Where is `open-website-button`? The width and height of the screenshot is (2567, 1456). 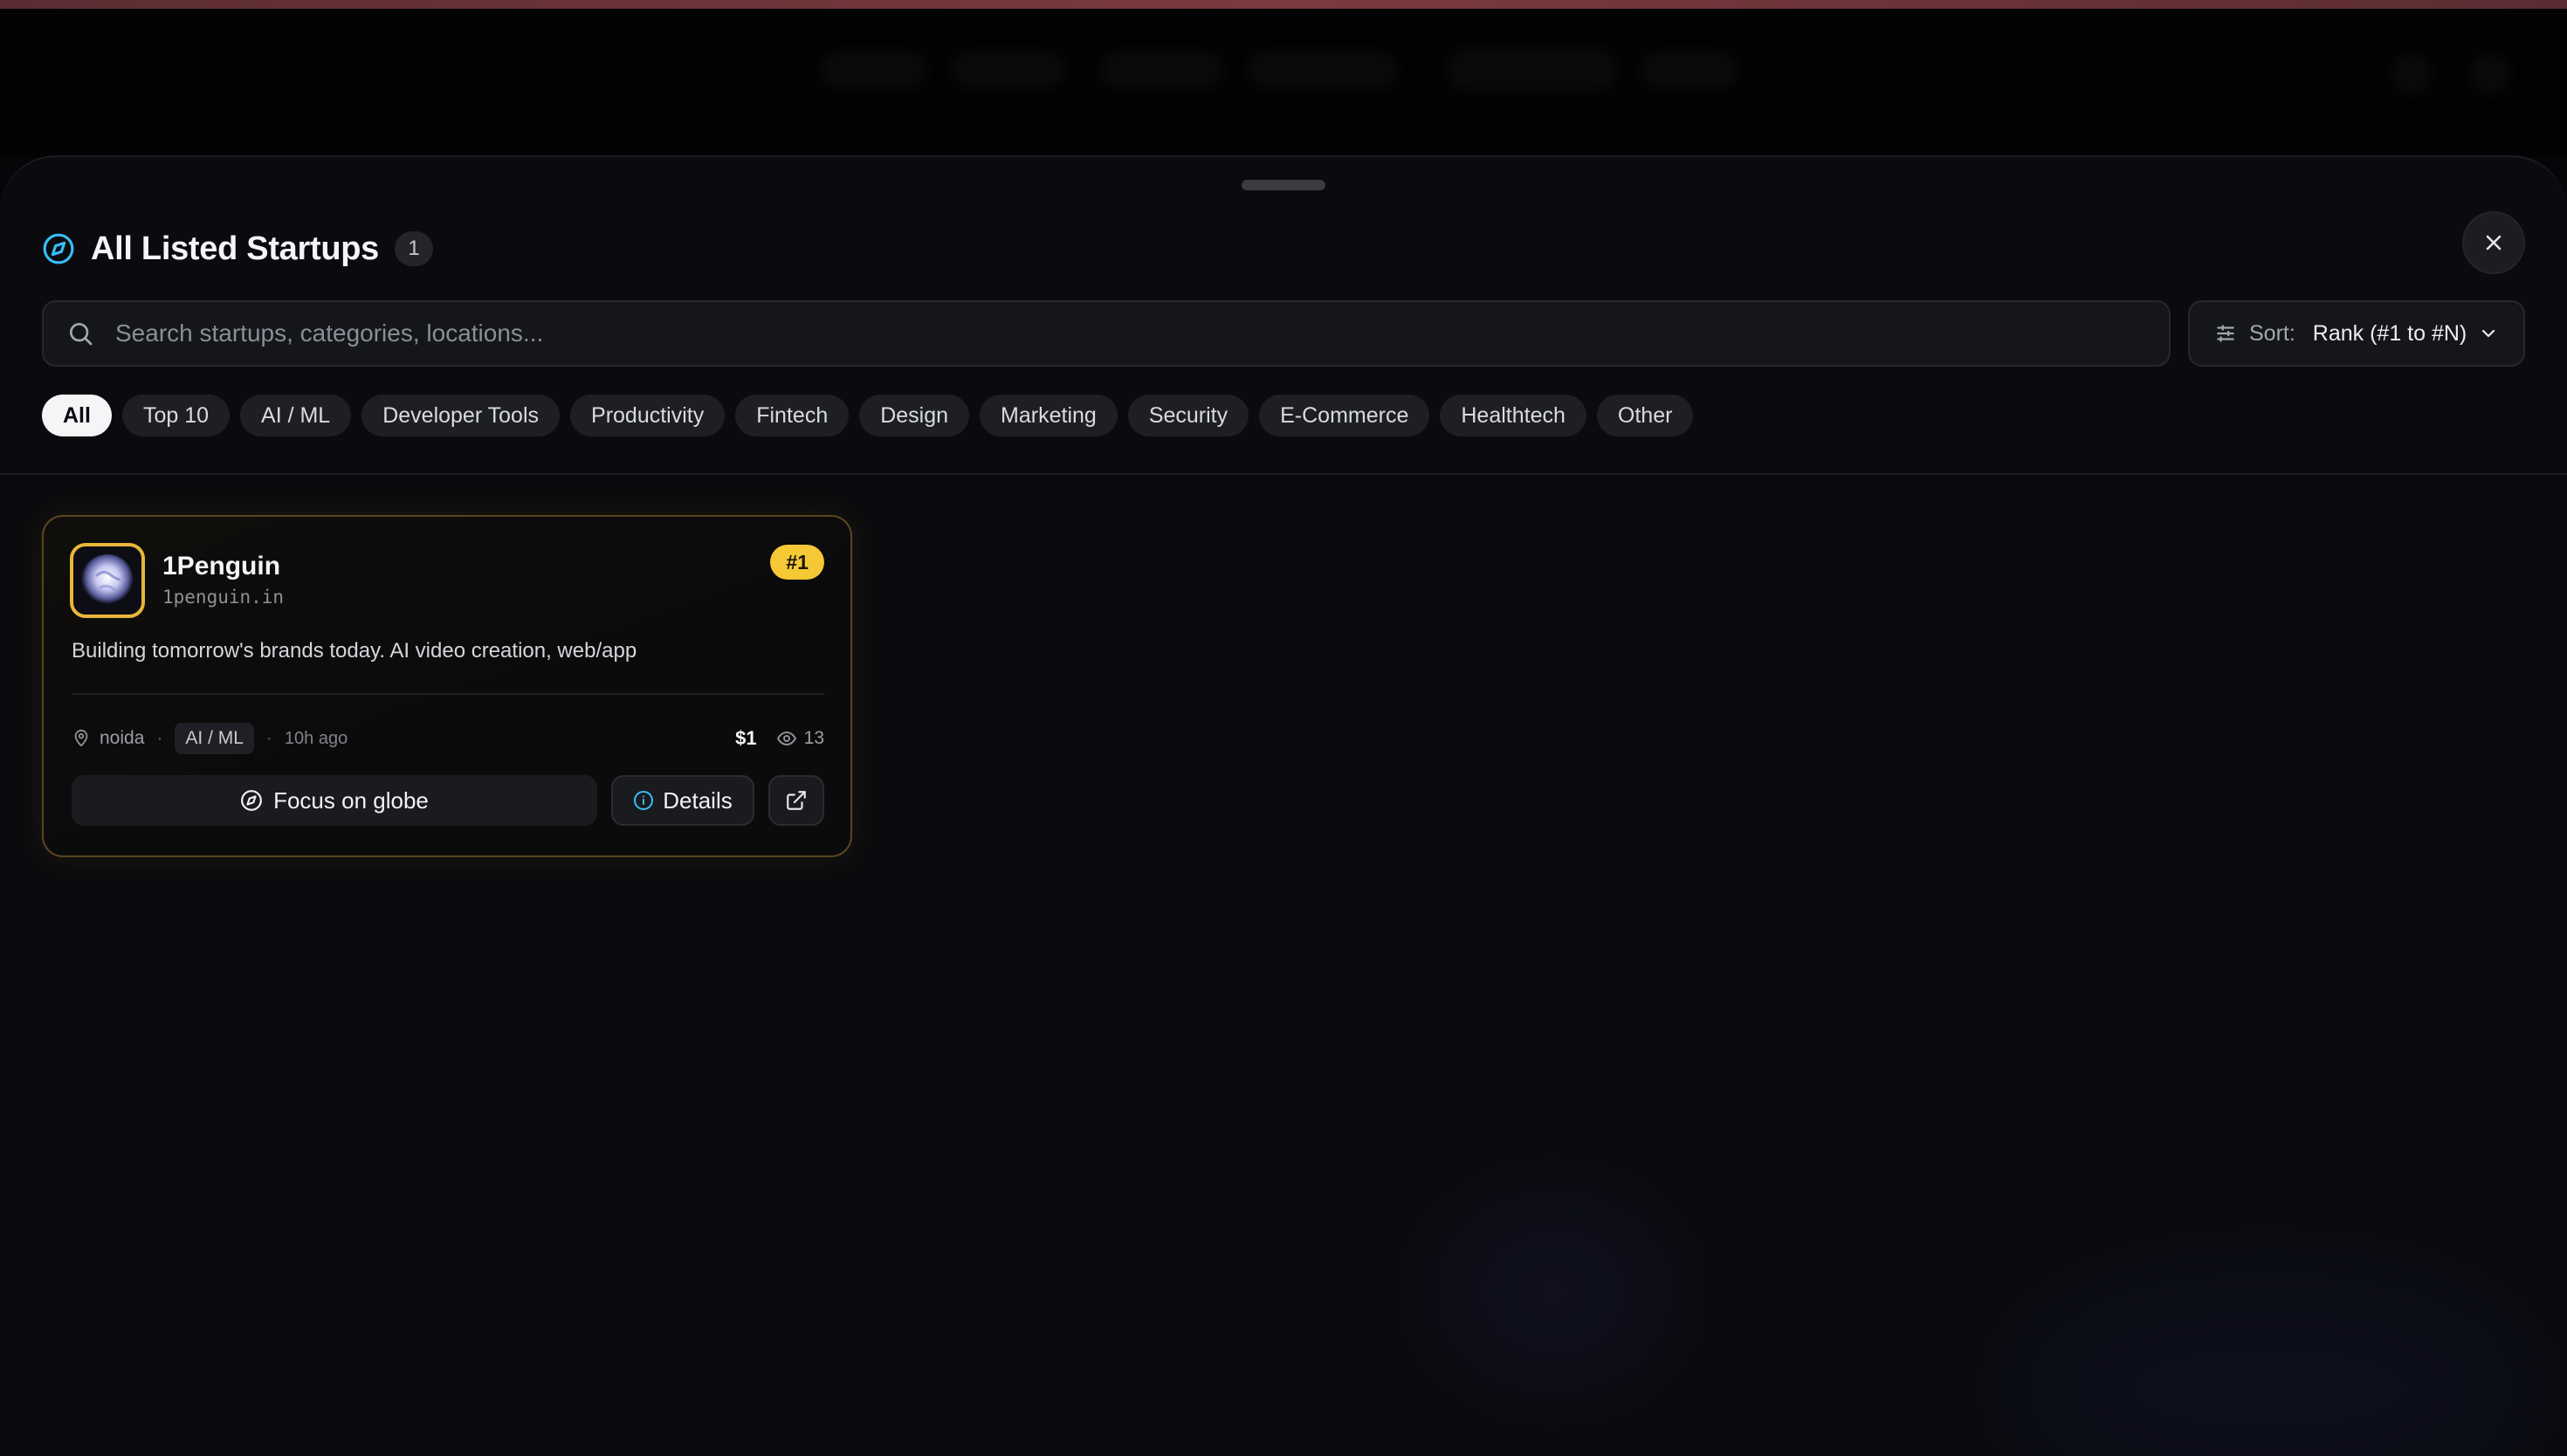 open-website-button is located at coordinates (796, 800).